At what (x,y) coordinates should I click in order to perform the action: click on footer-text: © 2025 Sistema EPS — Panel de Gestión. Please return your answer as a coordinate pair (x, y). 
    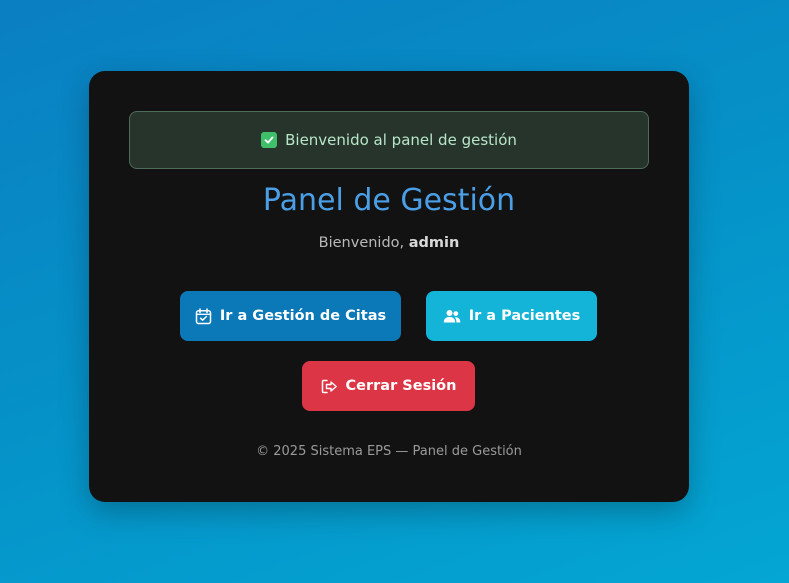
    Looking at the image, I should click on (389, 451).